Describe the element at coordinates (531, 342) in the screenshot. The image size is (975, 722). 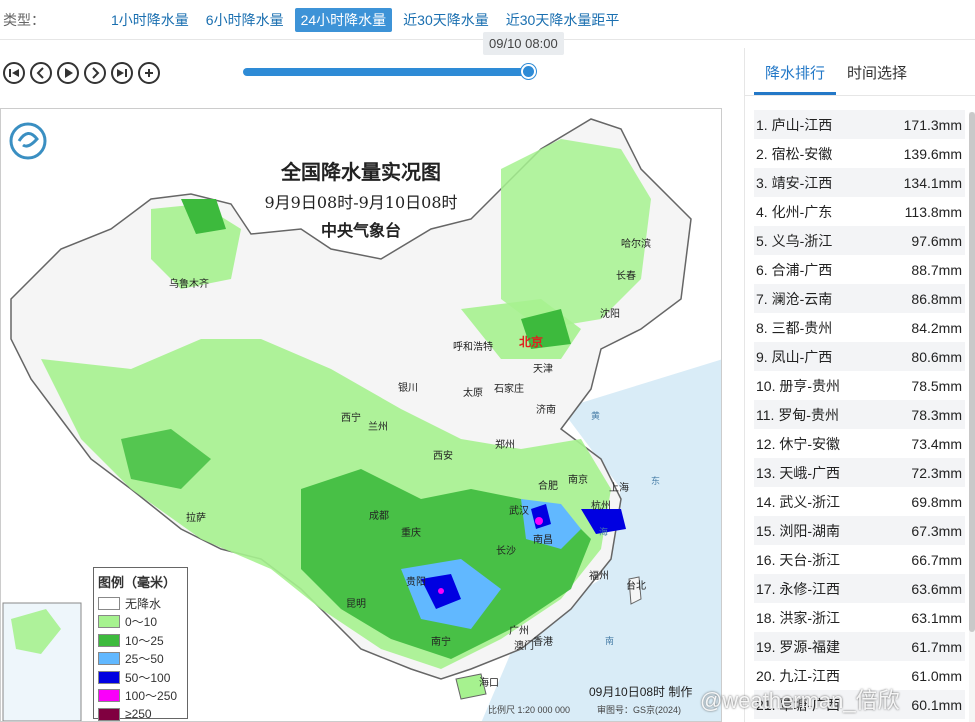
I see `city-label: 北京` at that location.